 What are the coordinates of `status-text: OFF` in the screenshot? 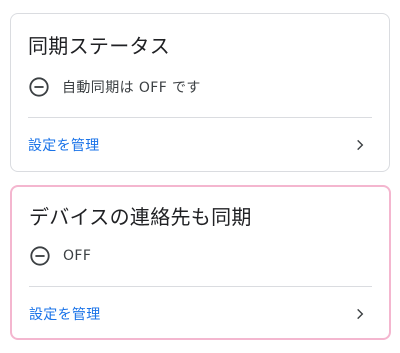 It's located at (77, 256).